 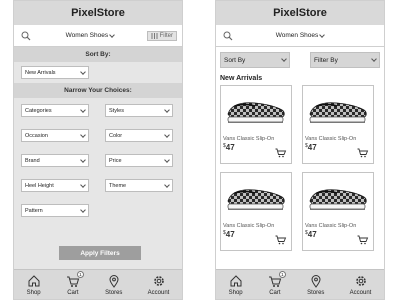 What do you see at coordinates (98, 90) in the screenshot?
I see `narrow-choices-title: Narrow Your Choices:` at bounding box center [98, 90].